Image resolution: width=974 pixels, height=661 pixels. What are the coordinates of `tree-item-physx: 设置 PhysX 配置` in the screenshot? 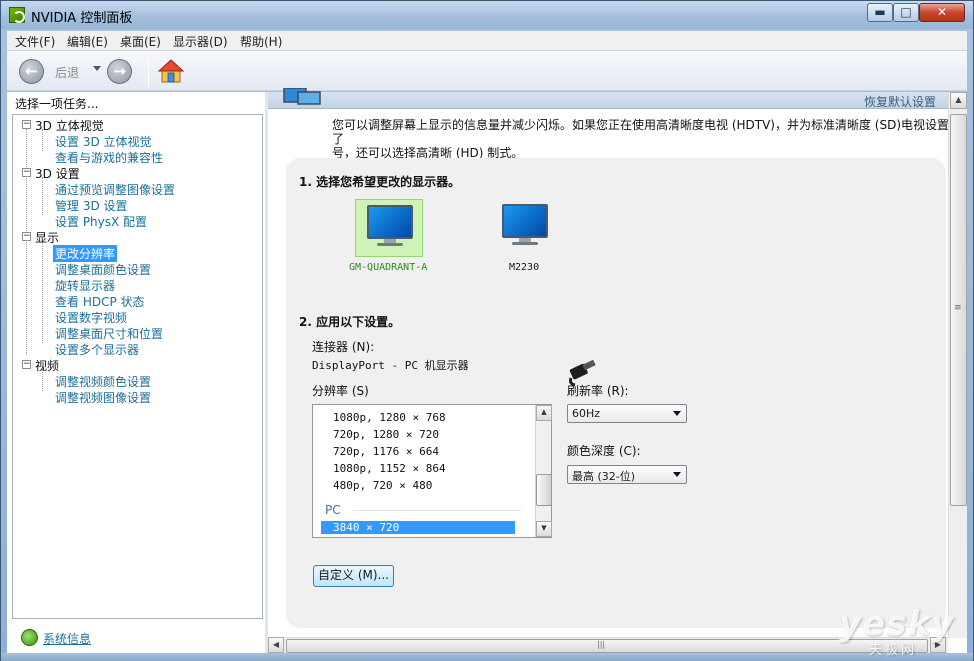 It's located at (101, 221).